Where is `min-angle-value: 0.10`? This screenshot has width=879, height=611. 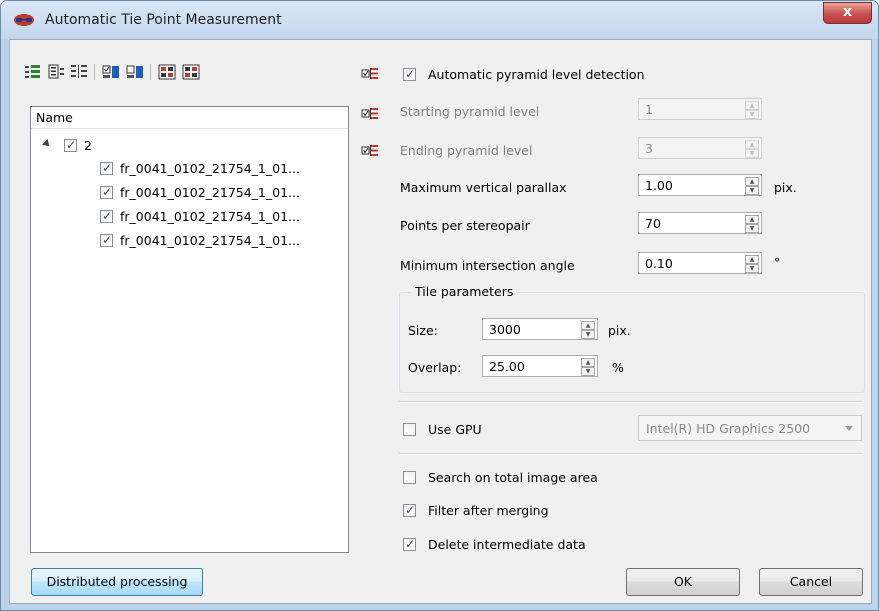
min-angle-value: 0.10 is located at coordinates (659, 263).